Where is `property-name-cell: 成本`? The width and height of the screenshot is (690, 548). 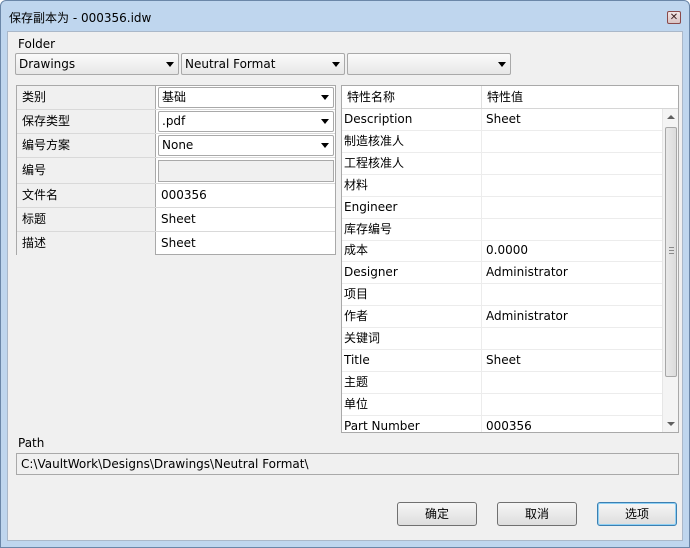
property-name-cell: 成本 is located at coordinates (412, 251).